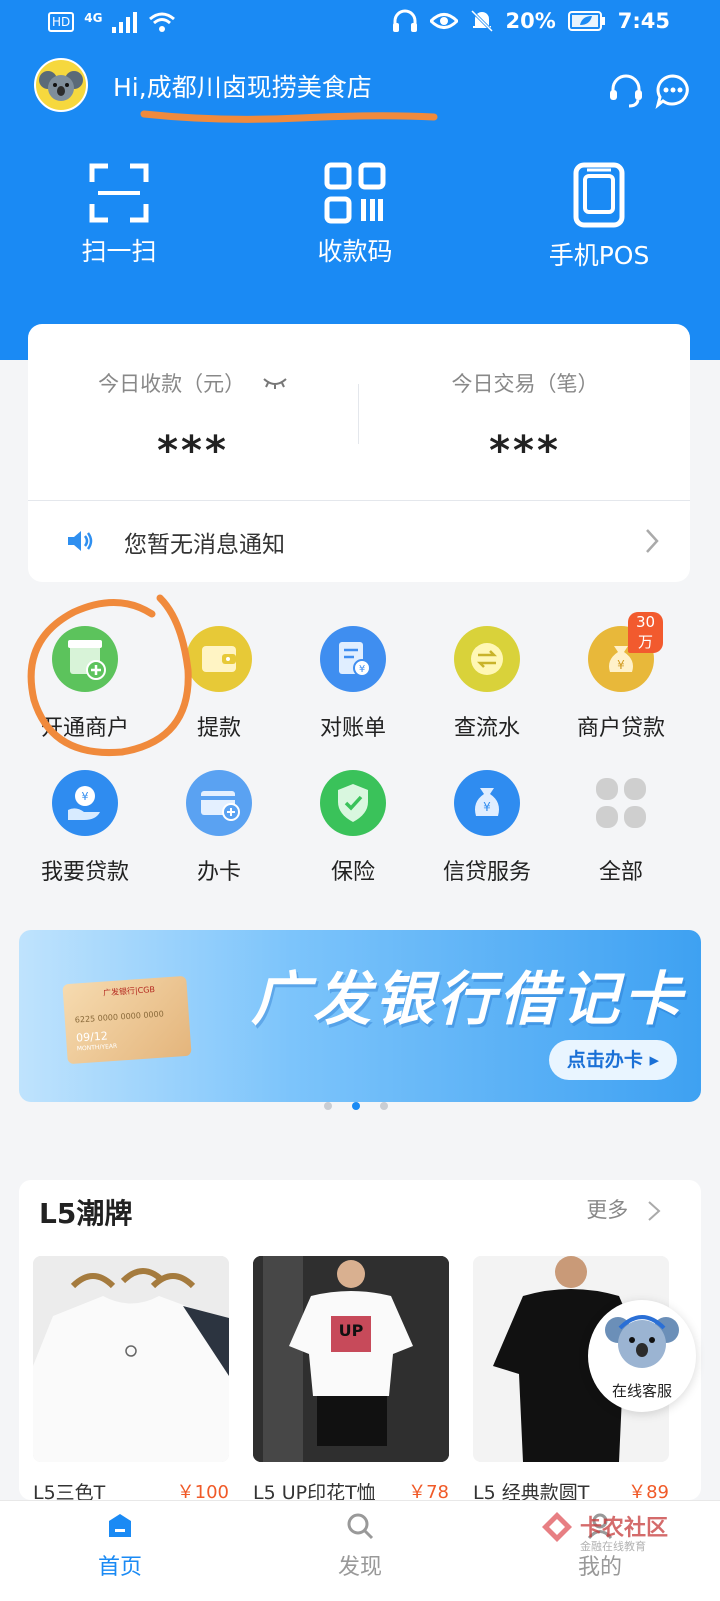  I want to click on grid-item-all: 全部, so click(621, 828).